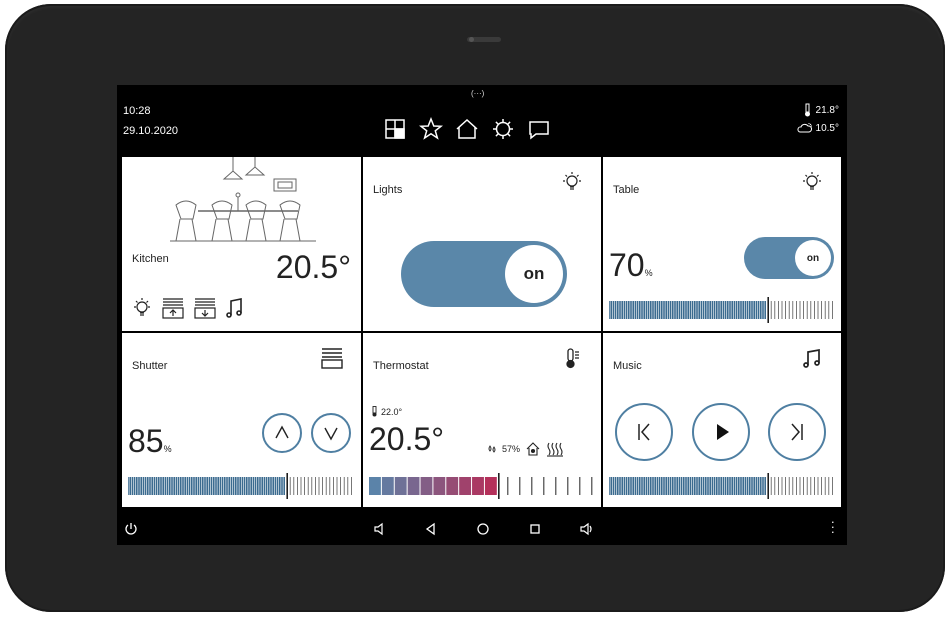 The image size is (949, 617). Describe the element at coordinates (492, 449) in the screenshot. I see `humidity-icon` at that location.